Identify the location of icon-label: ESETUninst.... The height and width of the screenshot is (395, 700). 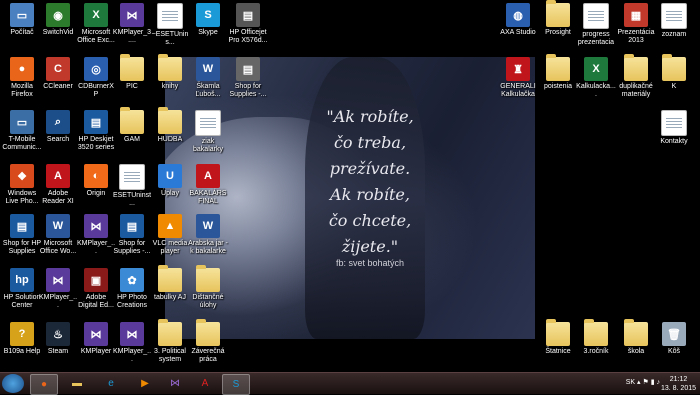
(132, 199).